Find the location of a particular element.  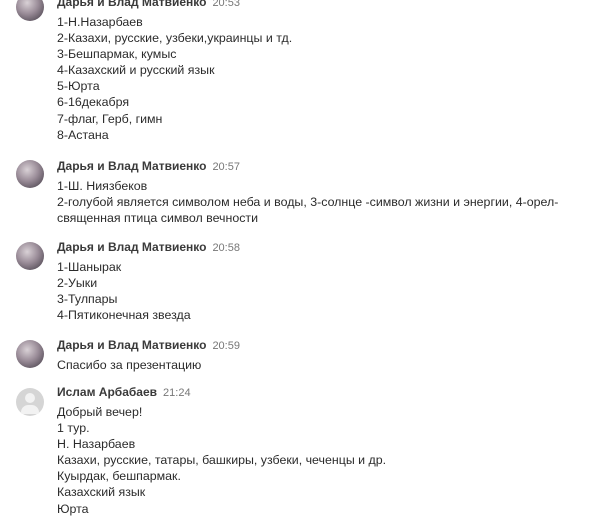

message-line: 6-16декабря is located at coordinates (93, 102).